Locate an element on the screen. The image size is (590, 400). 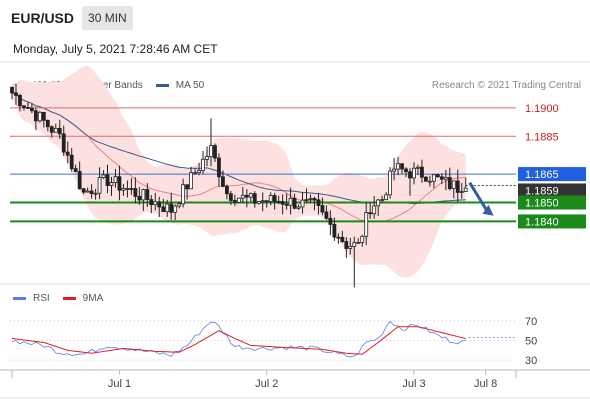
time-tick-label: Jul 1 is located at coordinates (119, 384).